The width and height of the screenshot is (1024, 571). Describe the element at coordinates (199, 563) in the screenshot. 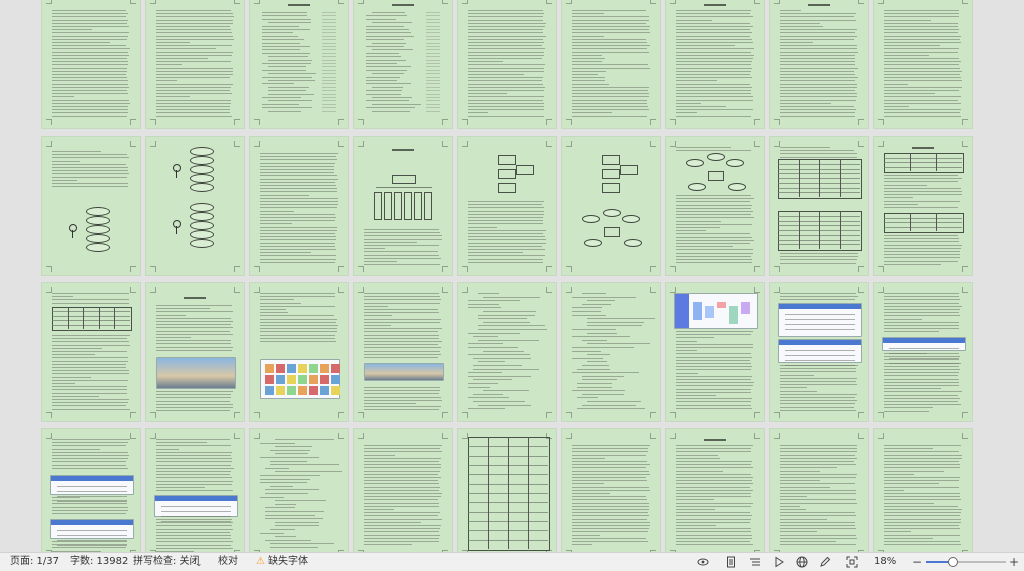

I see `chevron-down-icon: ⌄` at that location.